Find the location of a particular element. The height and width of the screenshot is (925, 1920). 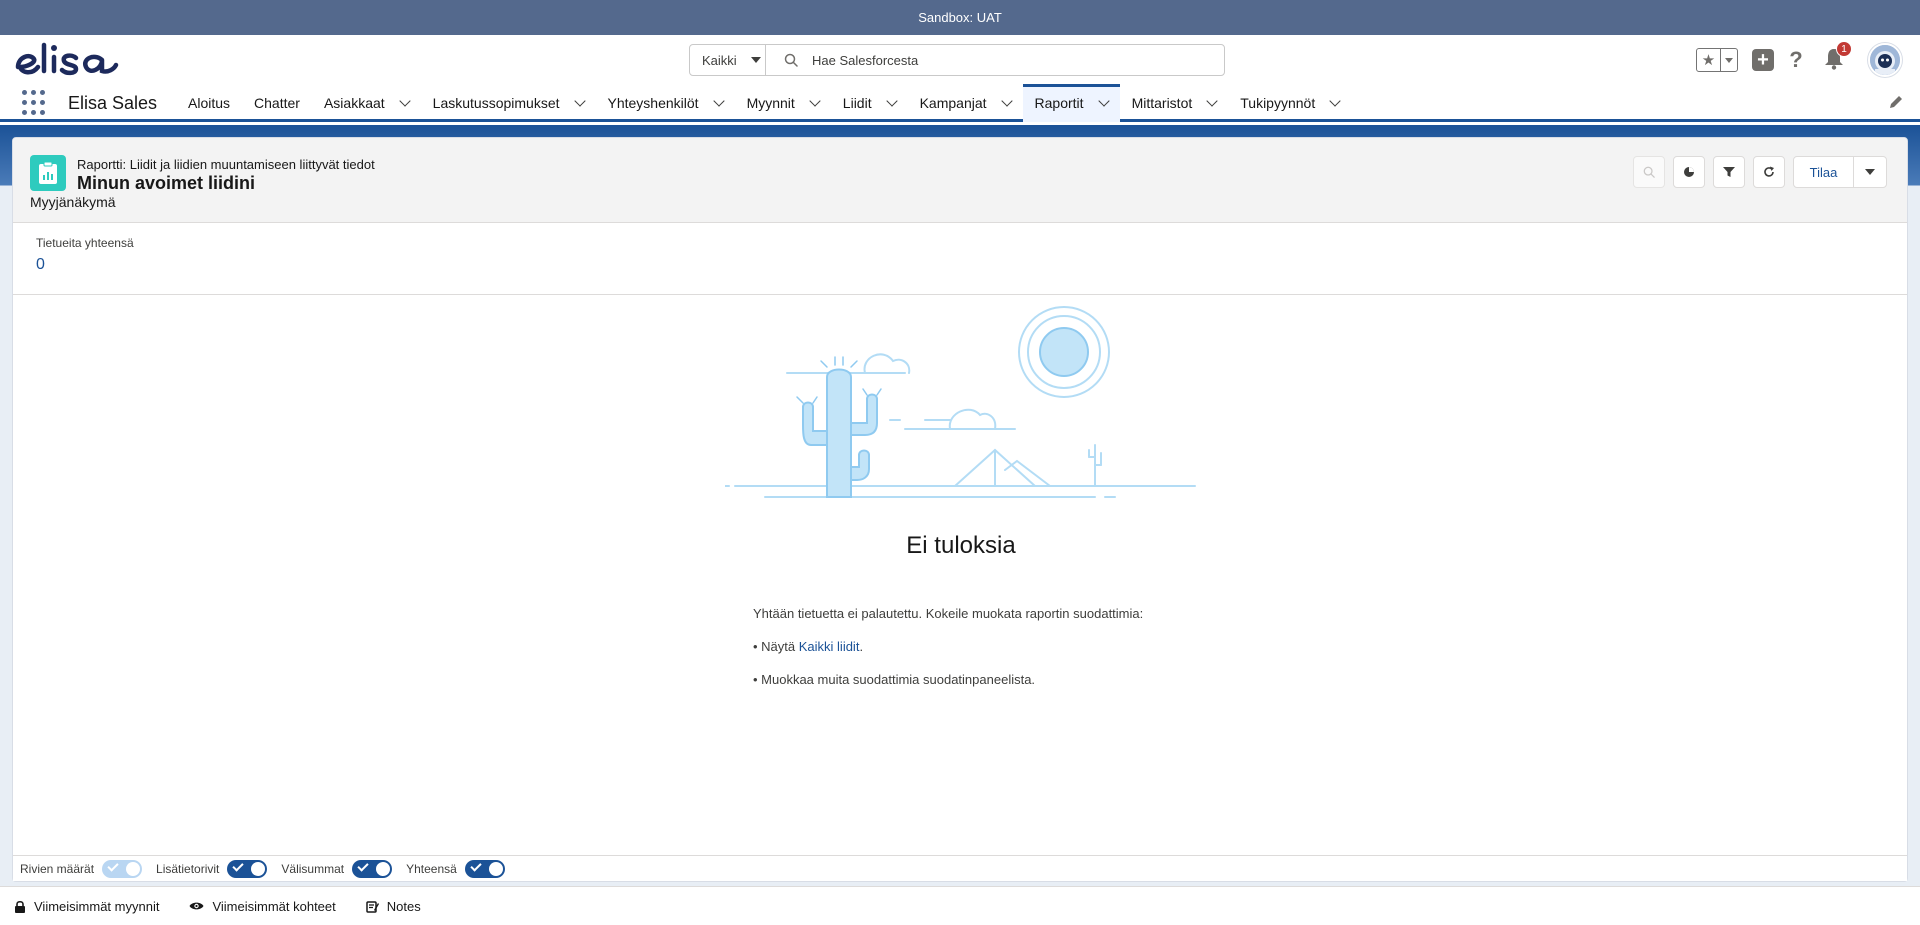

utility-recent-items: Viimeisimmät kohteet is located at coordinates (262, 906).